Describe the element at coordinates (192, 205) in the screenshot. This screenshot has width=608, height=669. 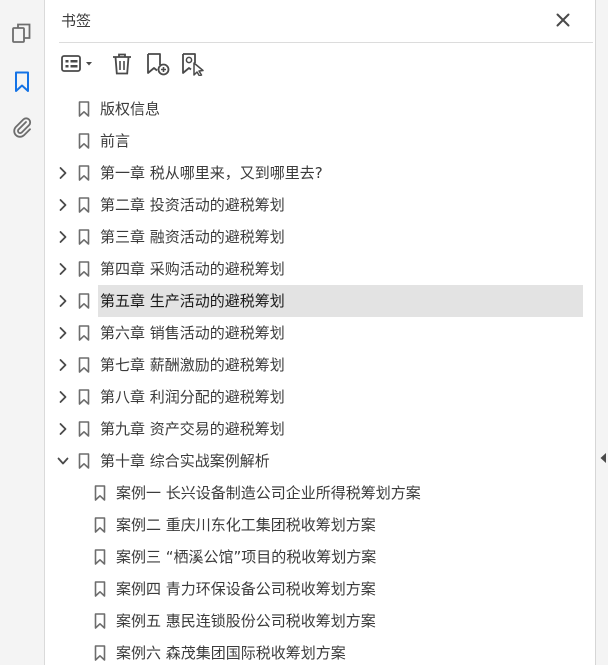
I see `bookmark-label: 第二章 投资活动的避税筹划` at that location.